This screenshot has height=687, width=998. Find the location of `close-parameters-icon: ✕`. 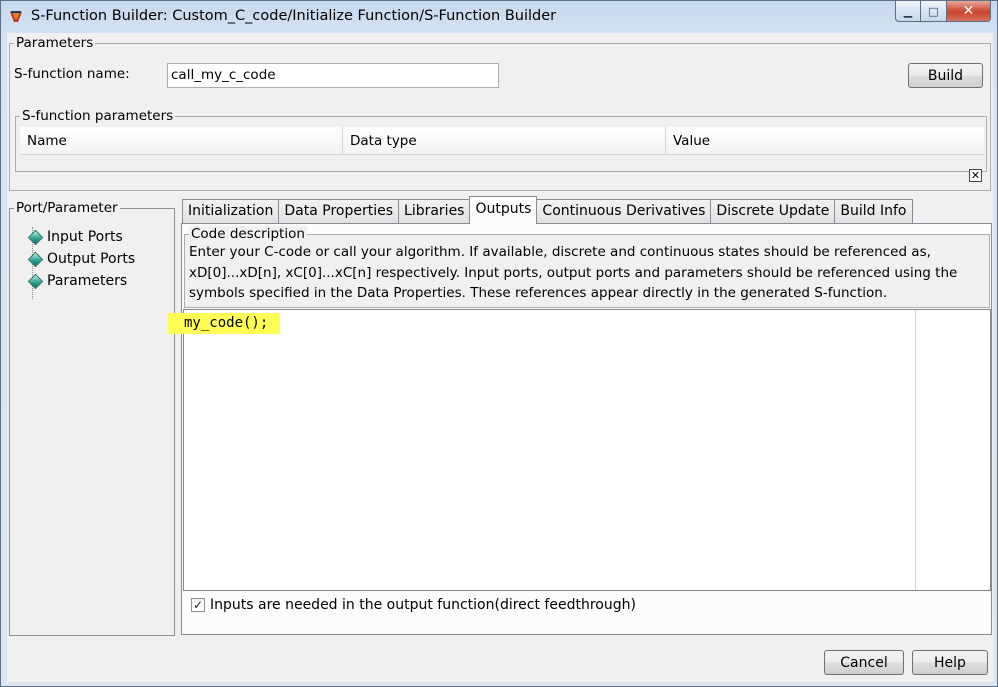

close-parameters-icon: ✕ is located at coordinates (975, 175).